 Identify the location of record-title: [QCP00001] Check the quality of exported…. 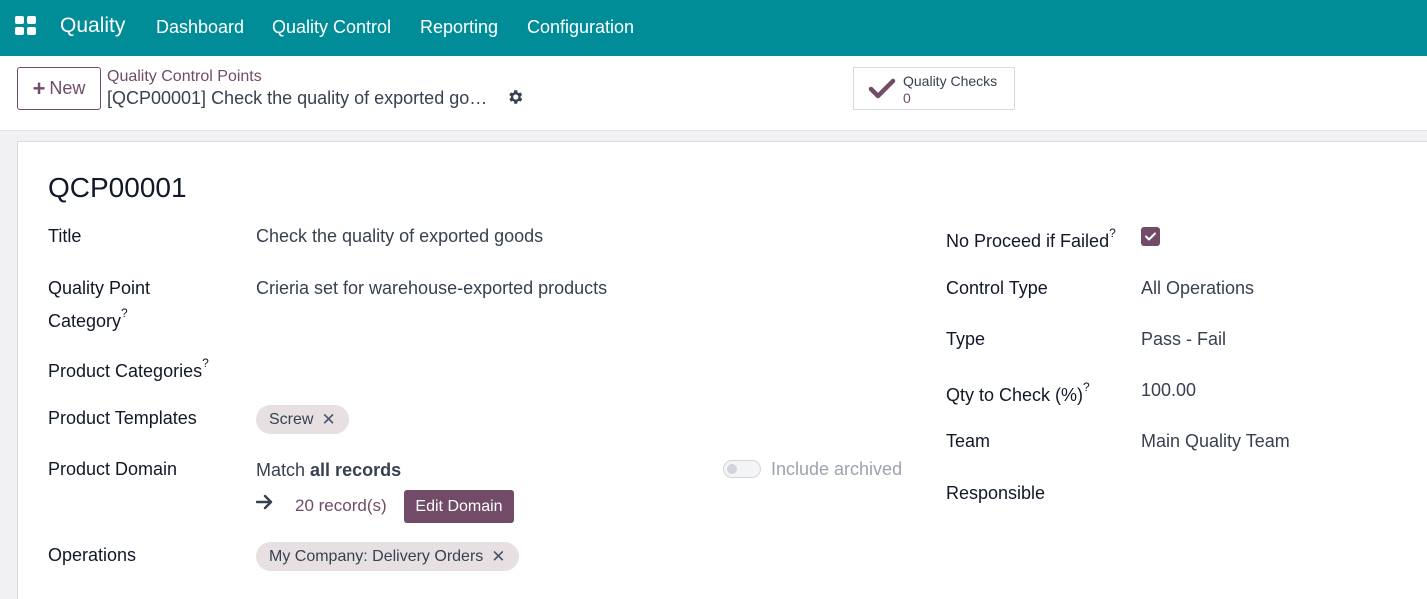
(297, 98).